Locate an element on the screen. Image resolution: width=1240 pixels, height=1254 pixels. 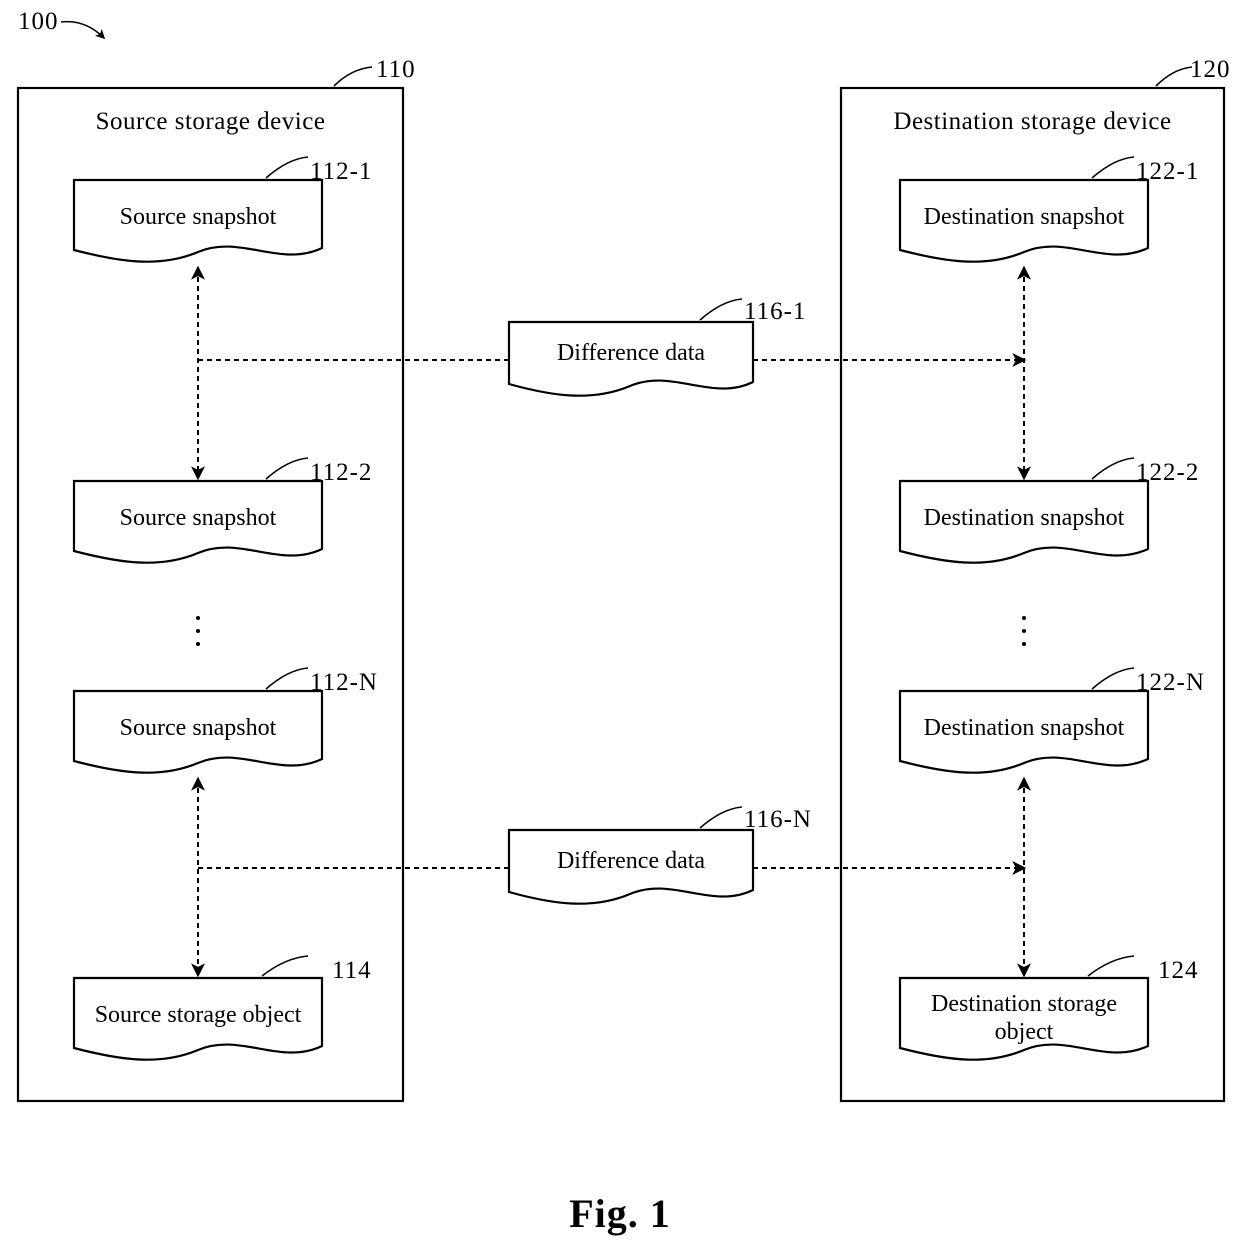
source-storage-device-ref: 110 is located at coordinates (396, 69).